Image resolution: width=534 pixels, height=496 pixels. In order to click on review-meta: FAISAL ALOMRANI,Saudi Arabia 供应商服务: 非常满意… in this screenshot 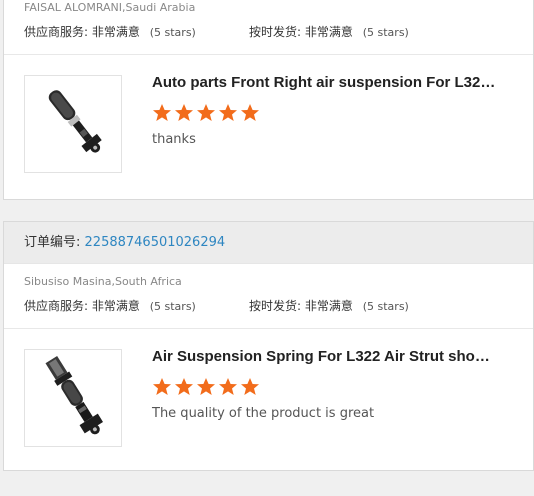, I will do `click(268, 20)`.